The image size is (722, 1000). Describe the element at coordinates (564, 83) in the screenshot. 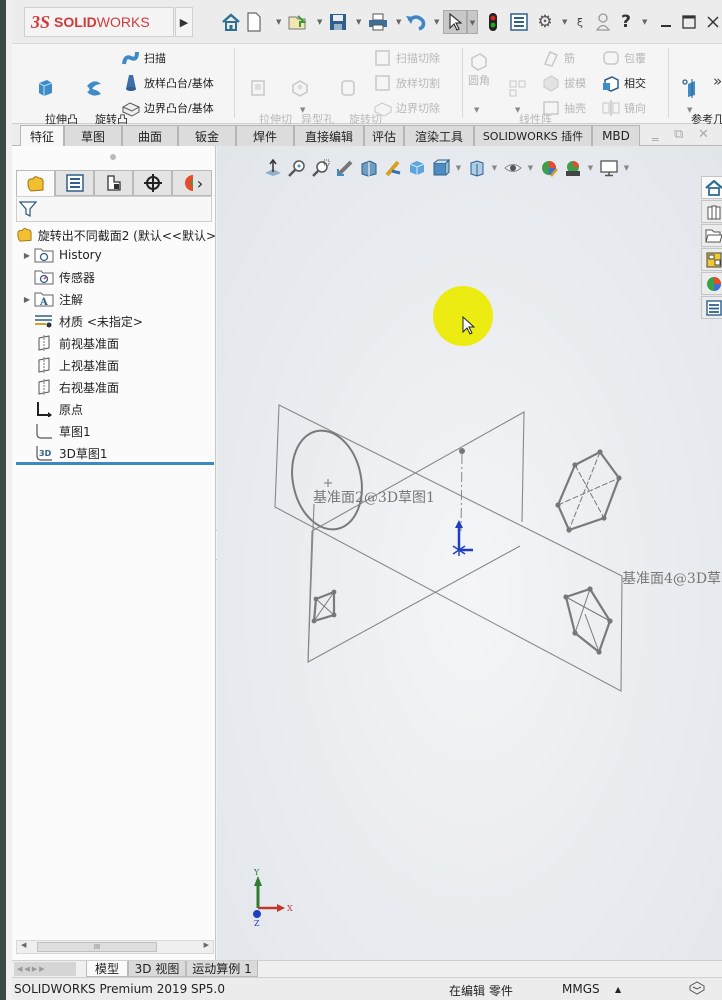

I see `draft-button: 拔模` at that location.